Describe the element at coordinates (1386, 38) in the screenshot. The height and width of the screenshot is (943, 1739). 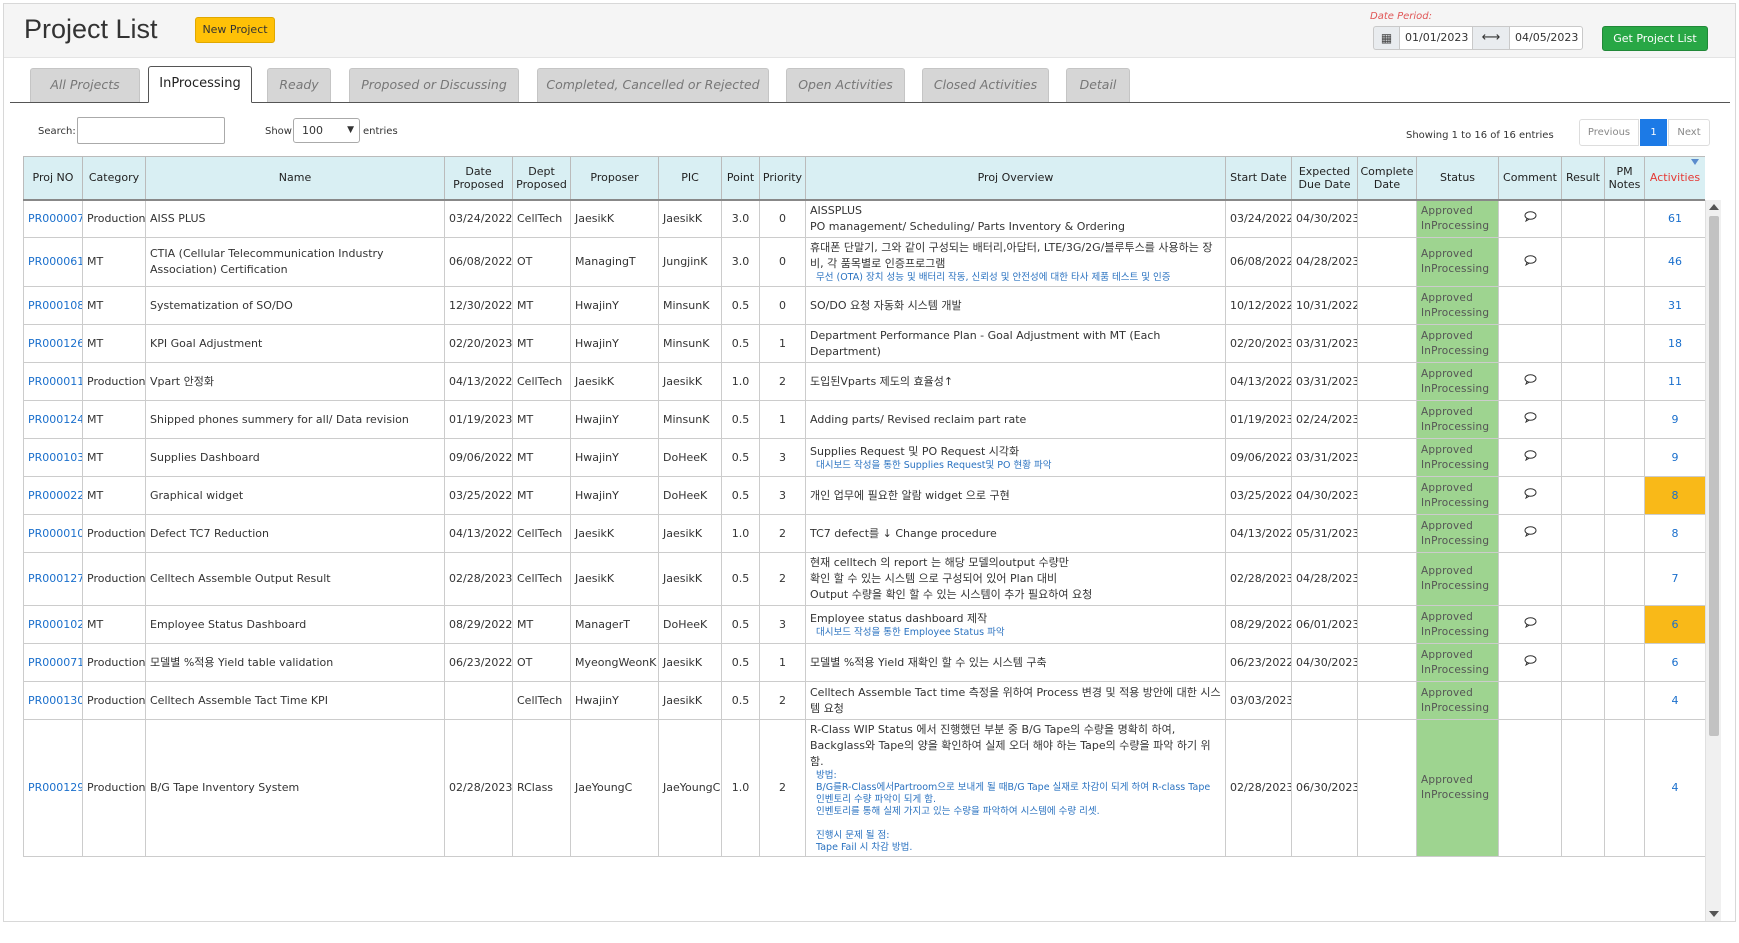
I see `calendar-icon: ▦` at that location.